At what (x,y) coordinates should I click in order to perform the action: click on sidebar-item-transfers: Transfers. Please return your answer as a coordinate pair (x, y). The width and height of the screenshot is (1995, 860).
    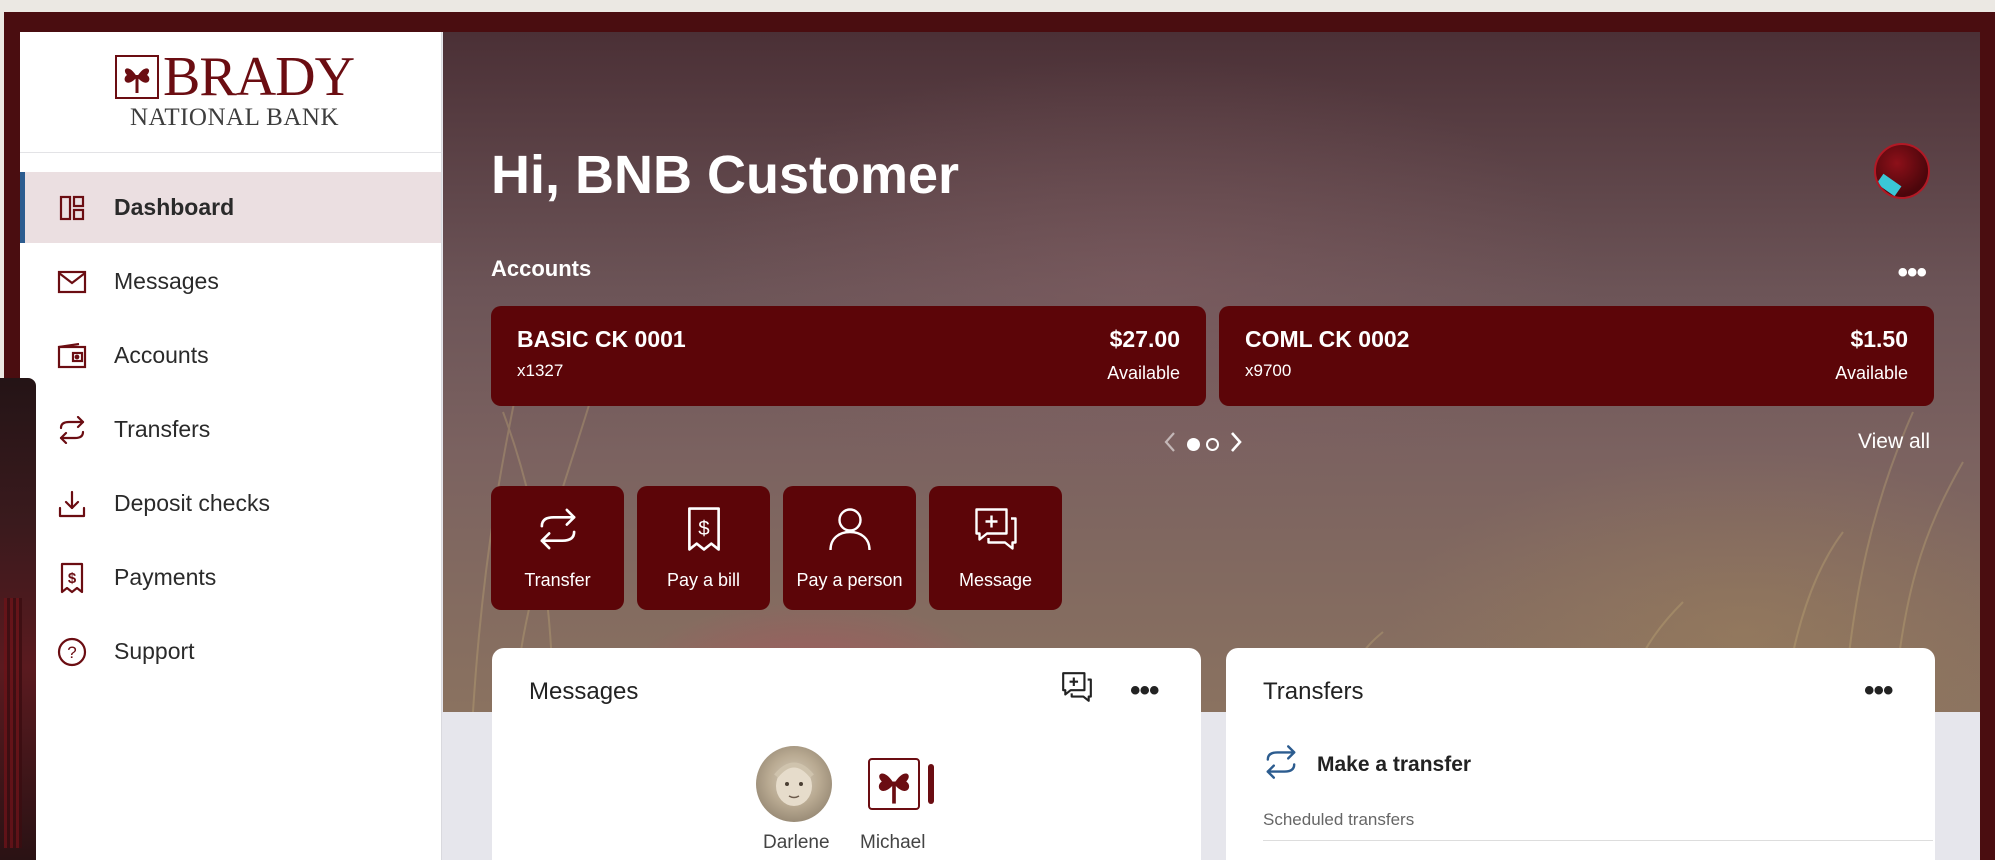
    Looking at the image, I should click on (230, 429).